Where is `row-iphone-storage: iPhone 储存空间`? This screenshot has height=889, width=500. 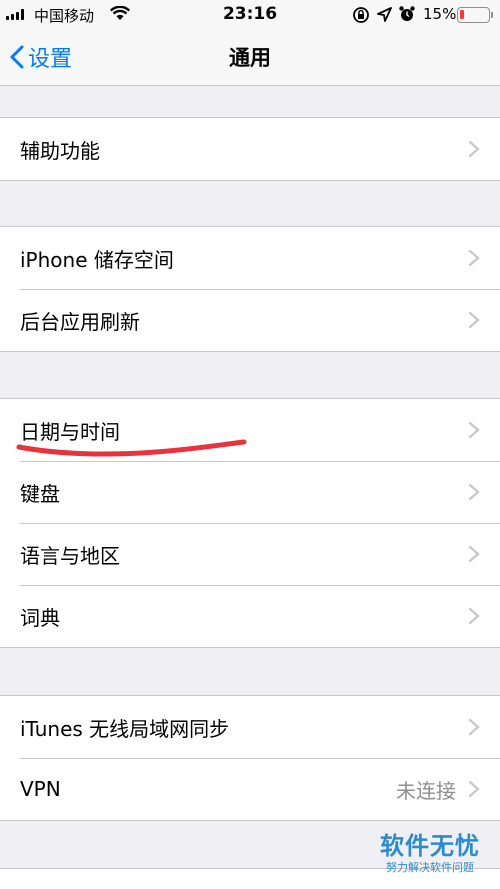
row-iphone-storage: iPhone 储存空间 is located at coordinates (250, 258).